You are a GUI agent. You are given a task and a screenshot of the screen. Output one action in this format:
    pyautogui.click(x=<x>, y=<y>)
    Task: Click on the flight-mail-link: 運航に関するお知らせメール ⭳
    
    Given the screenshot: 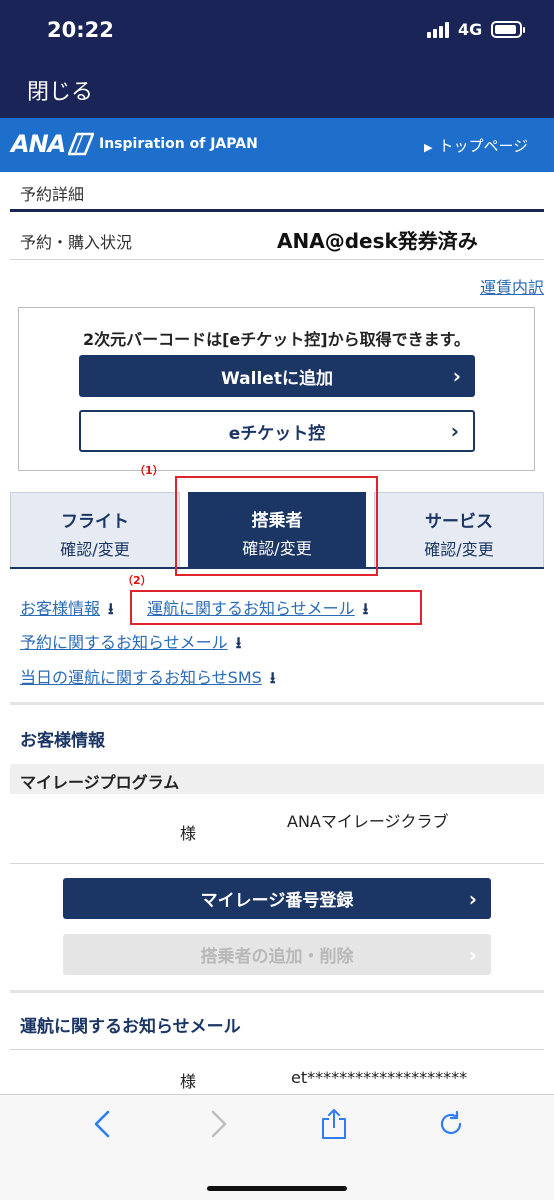 What is the action you would take?
    pyautogui.click(x=257, y=610)
    